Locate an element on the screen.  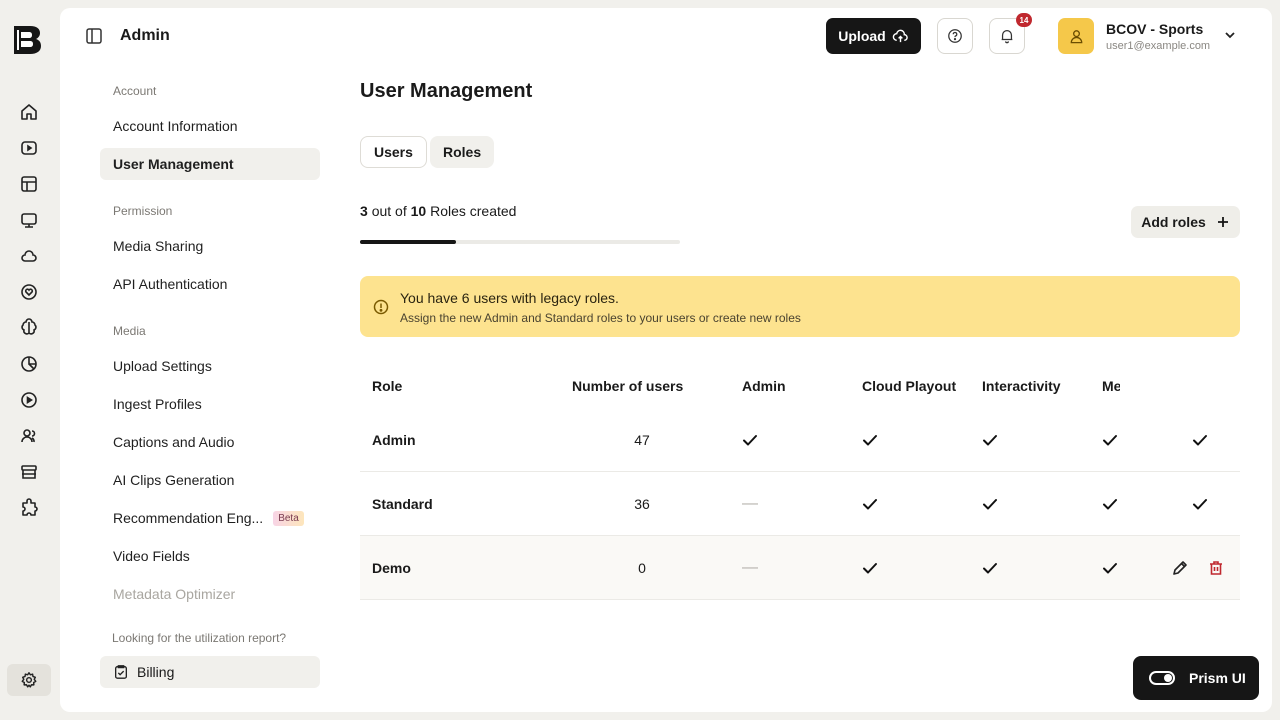
brain-icon is located at coordinates (29, 328).